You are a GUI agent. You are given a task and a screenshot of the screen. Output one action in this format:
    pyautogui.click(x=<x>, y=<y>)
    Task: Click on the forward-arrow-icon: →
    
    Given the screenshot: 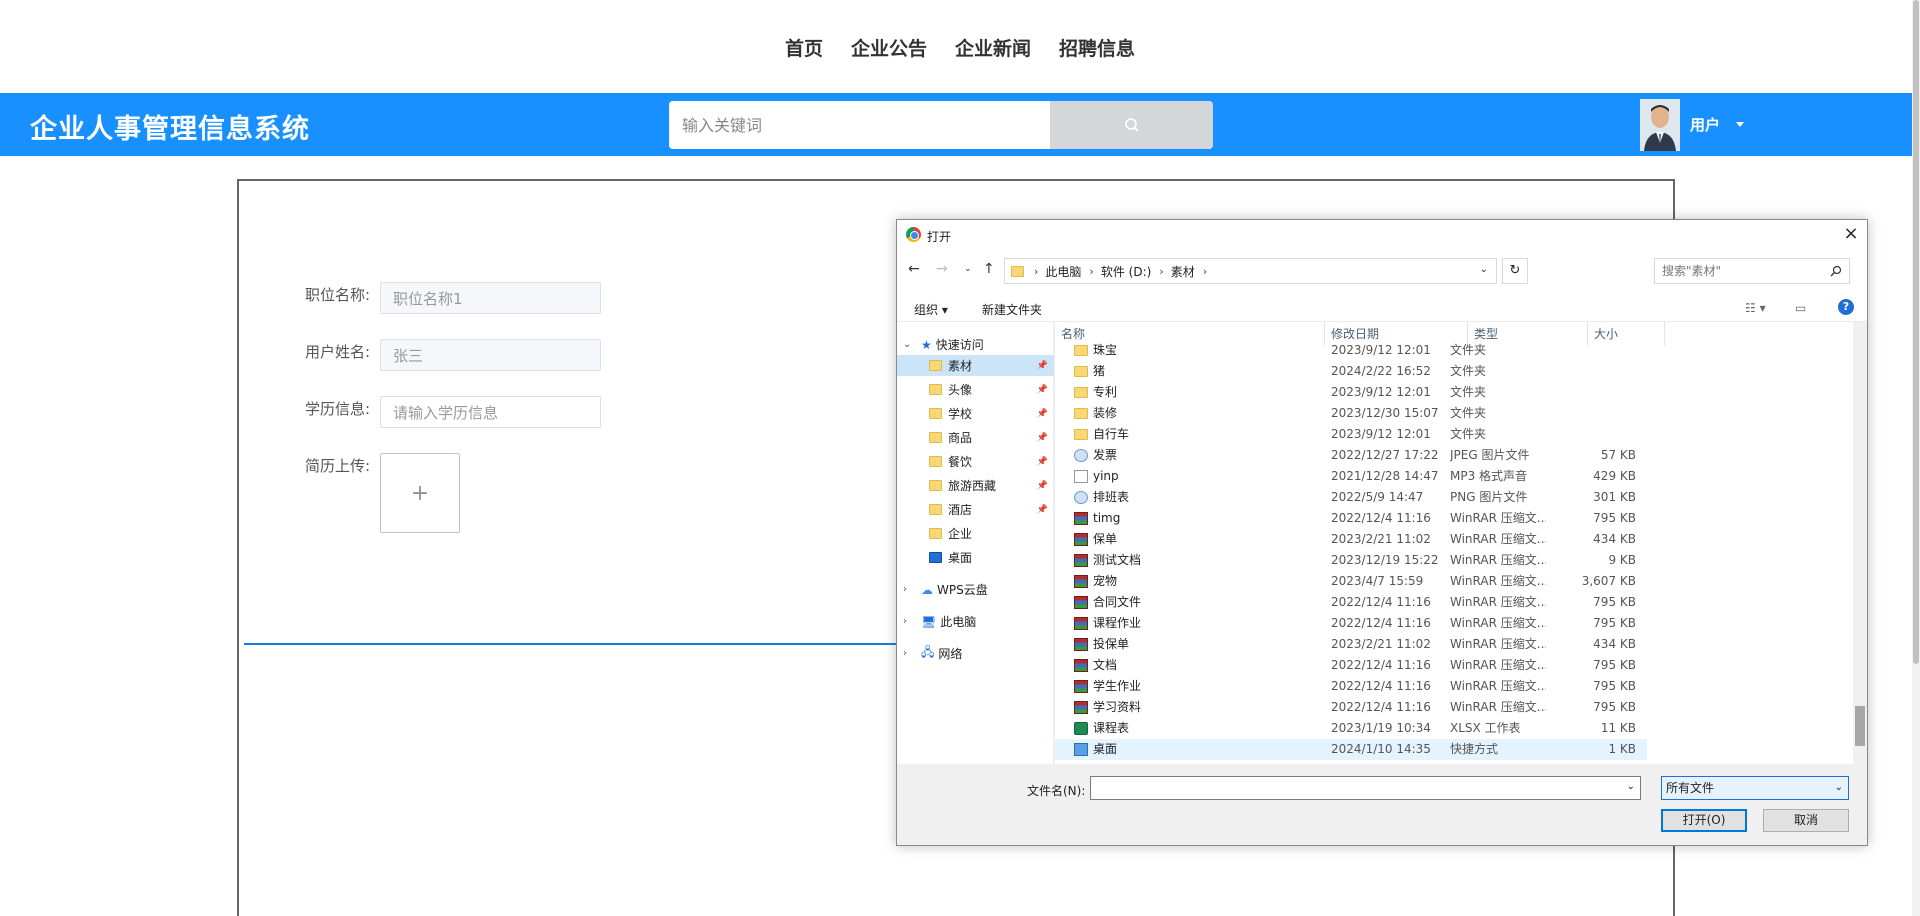 What is the action you would take?
    pyautogui.click(x=942, y=269)
    